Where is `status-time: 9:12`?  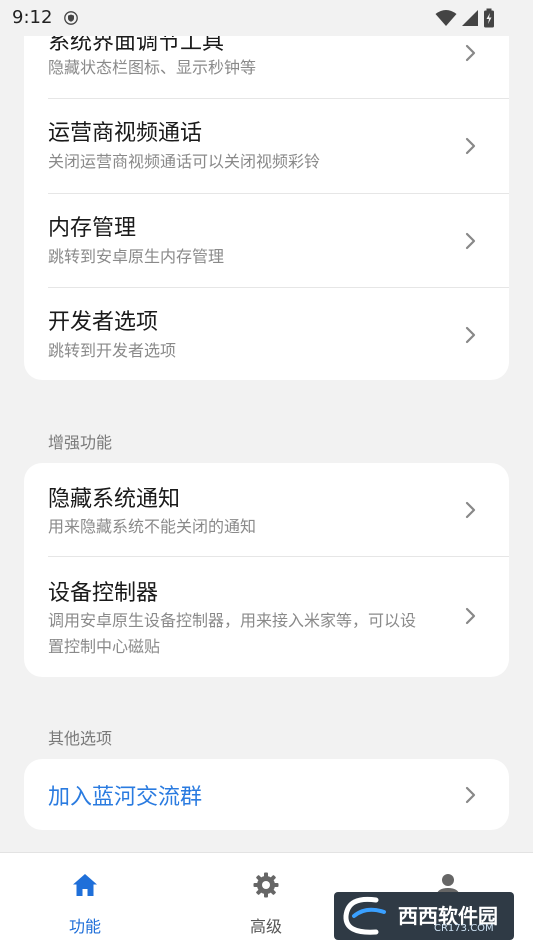 status-time: 9:12 is located at coordinates (32, 17).